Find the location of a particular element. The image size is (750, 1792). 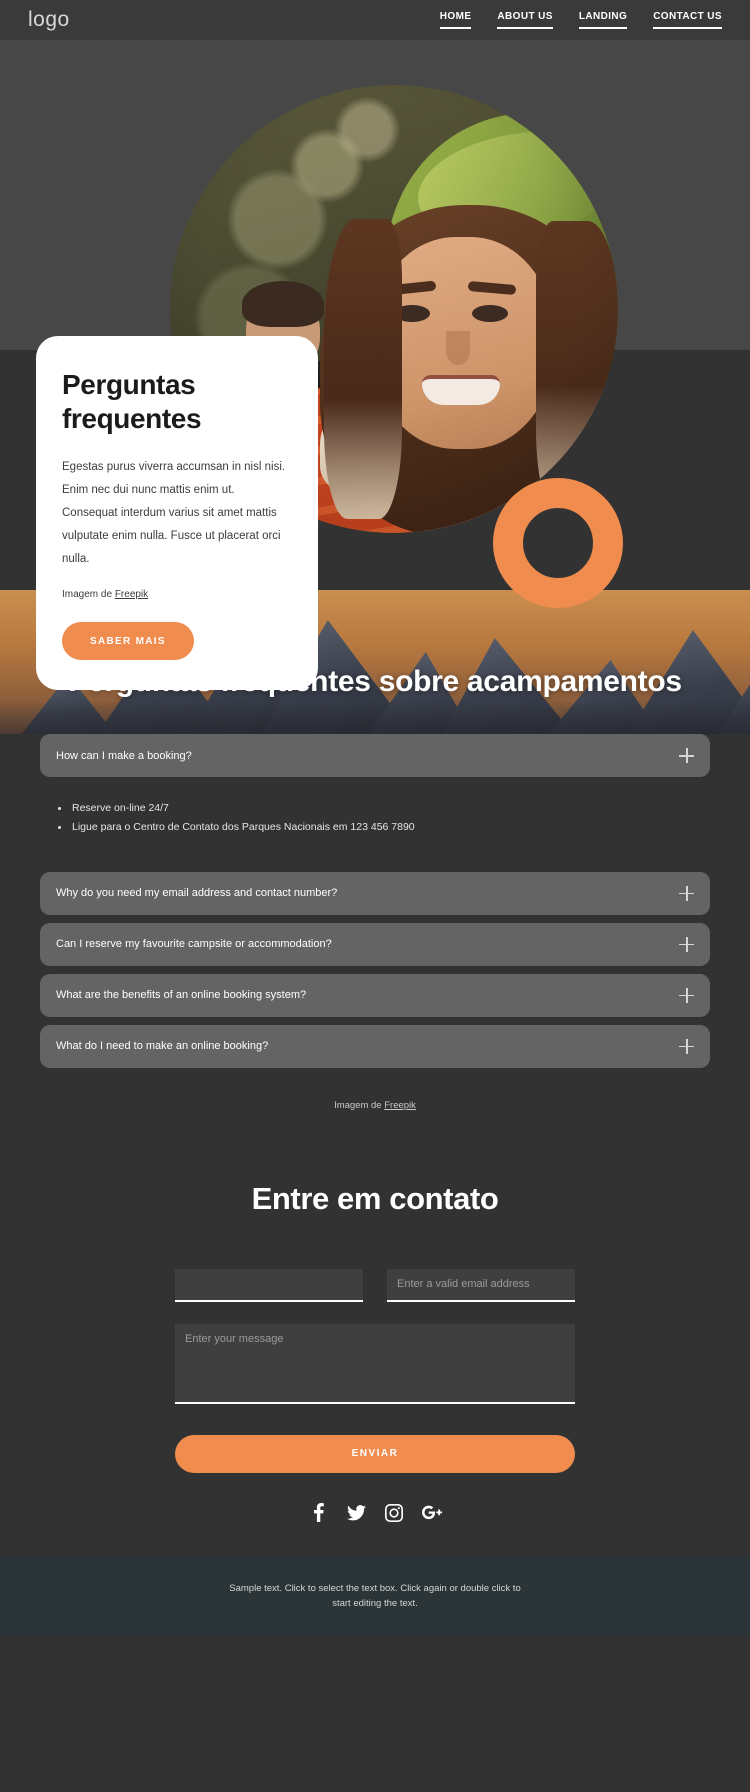

logo: logo is located at coordinates (49, 20).